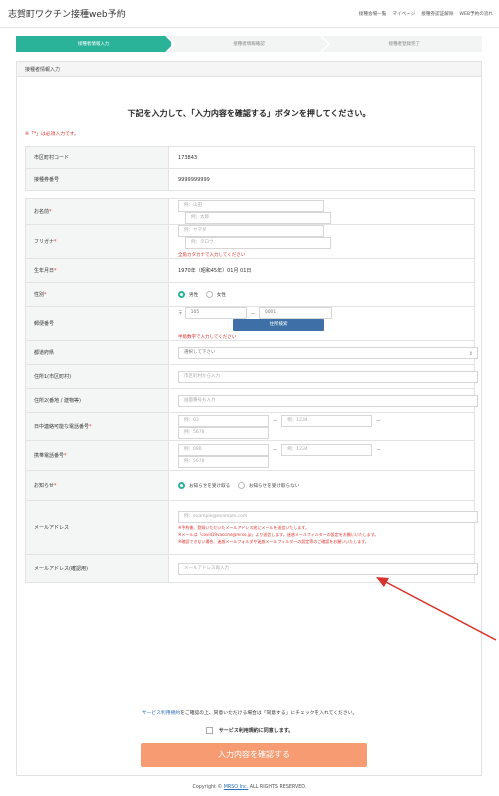 This screenshot has height=796, width=499. Describe the element at coordinates (223, 449) in the screenshot. I see `mobile-phone-part1-input: 例：090` at that location.